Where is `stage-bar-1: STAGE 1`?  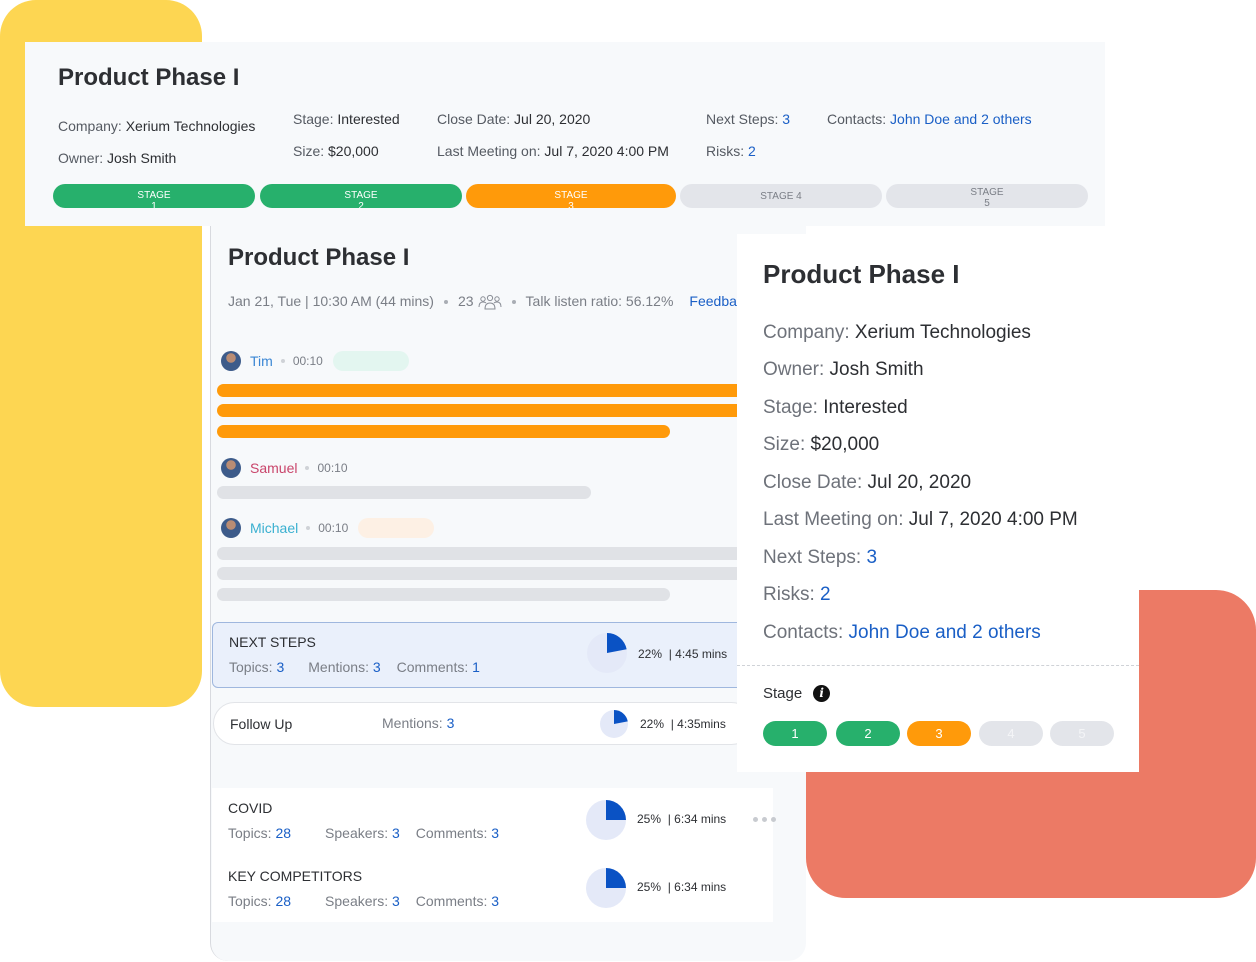 stage-bar-1: STAGE 1 is located at coordinates (154, 196).